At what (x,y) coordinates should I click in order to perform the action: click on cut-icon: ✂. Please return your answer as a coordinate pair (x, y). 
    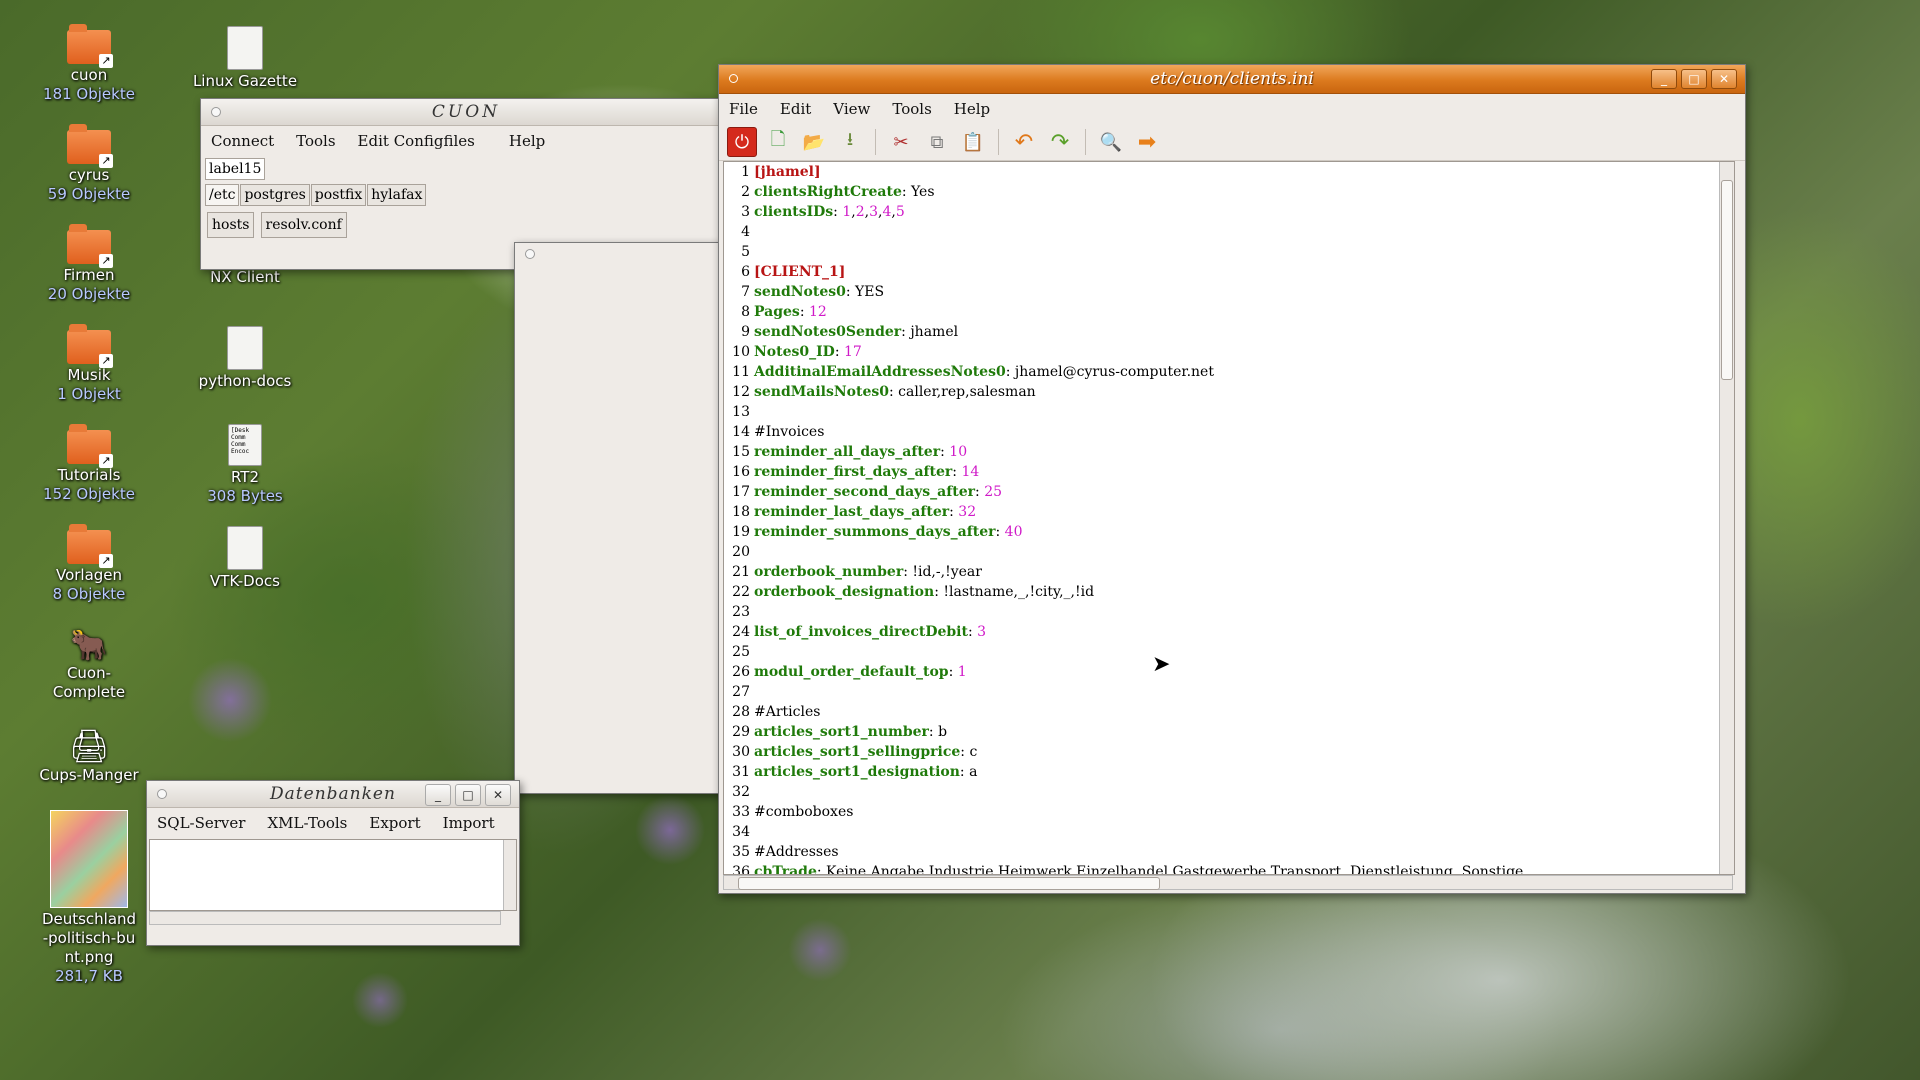
    Looking at the image, I should click on (901, 142).